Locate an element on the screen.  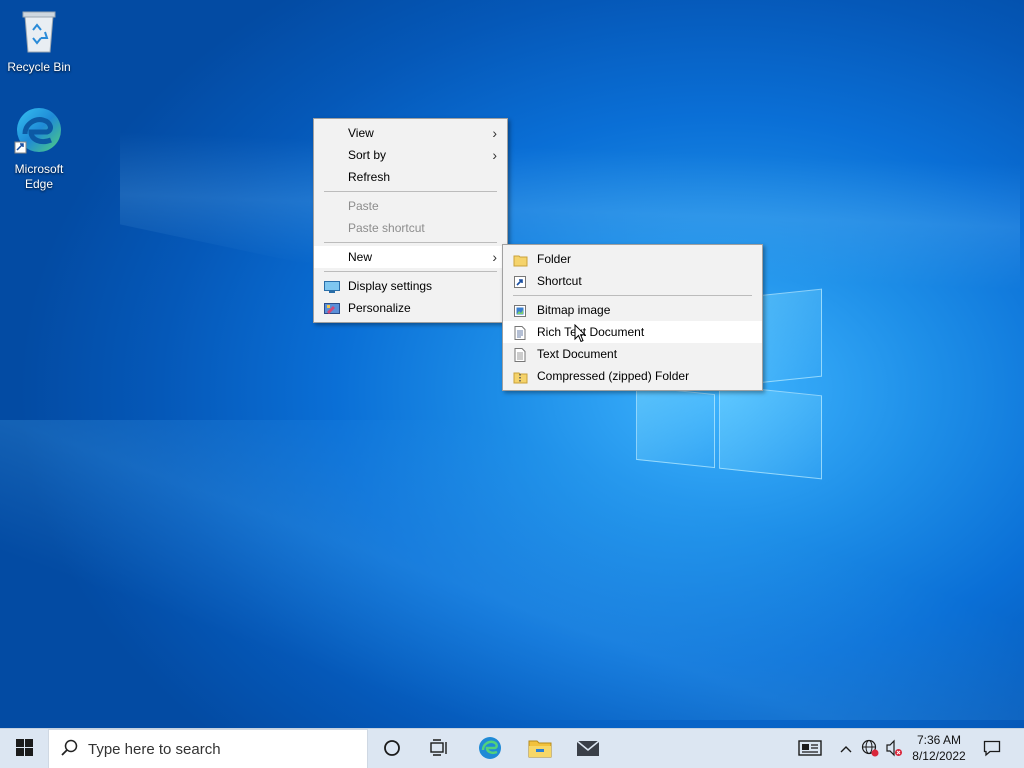
search-placeholder: Type here to search is located at coordinates (154, 749).